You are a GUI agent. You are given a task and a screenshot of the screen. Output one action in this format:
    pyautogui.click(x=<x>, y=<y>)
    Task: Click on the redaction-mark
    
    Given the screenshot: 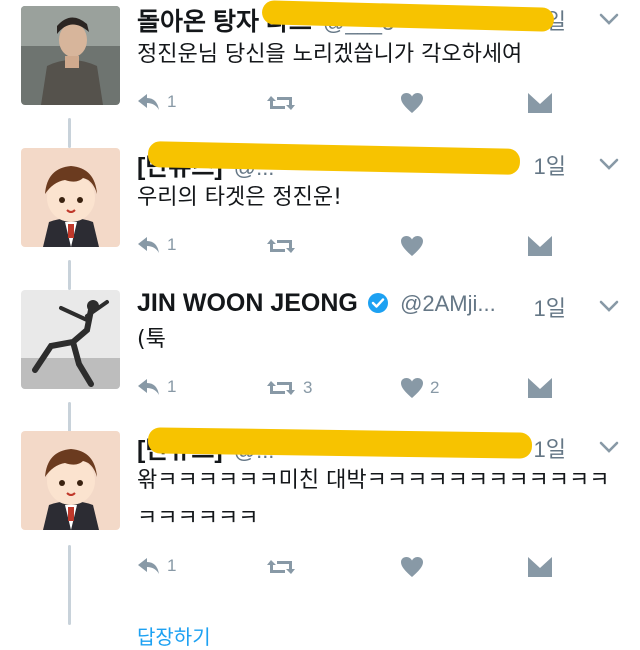 What is the action you would take?
    pyautogui.click(x=340, y=443)
    